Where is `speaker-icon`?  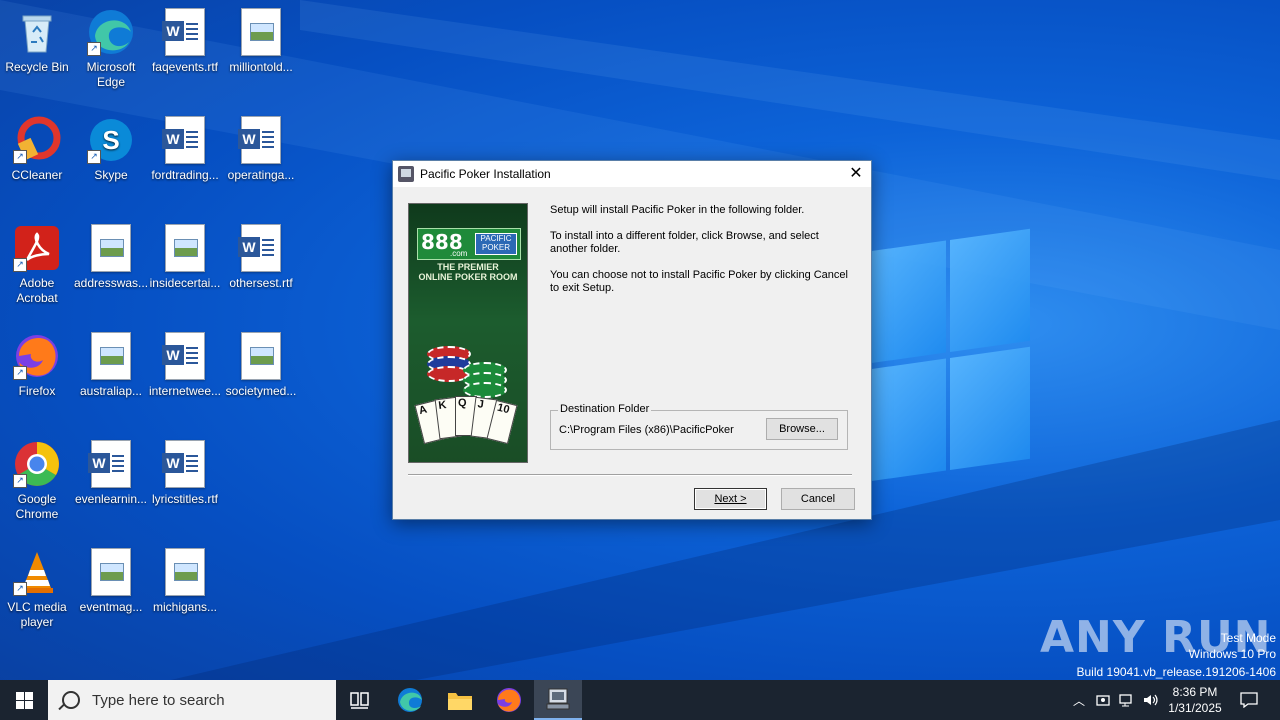 speaker-icon is located at coordinates (1151, 700).